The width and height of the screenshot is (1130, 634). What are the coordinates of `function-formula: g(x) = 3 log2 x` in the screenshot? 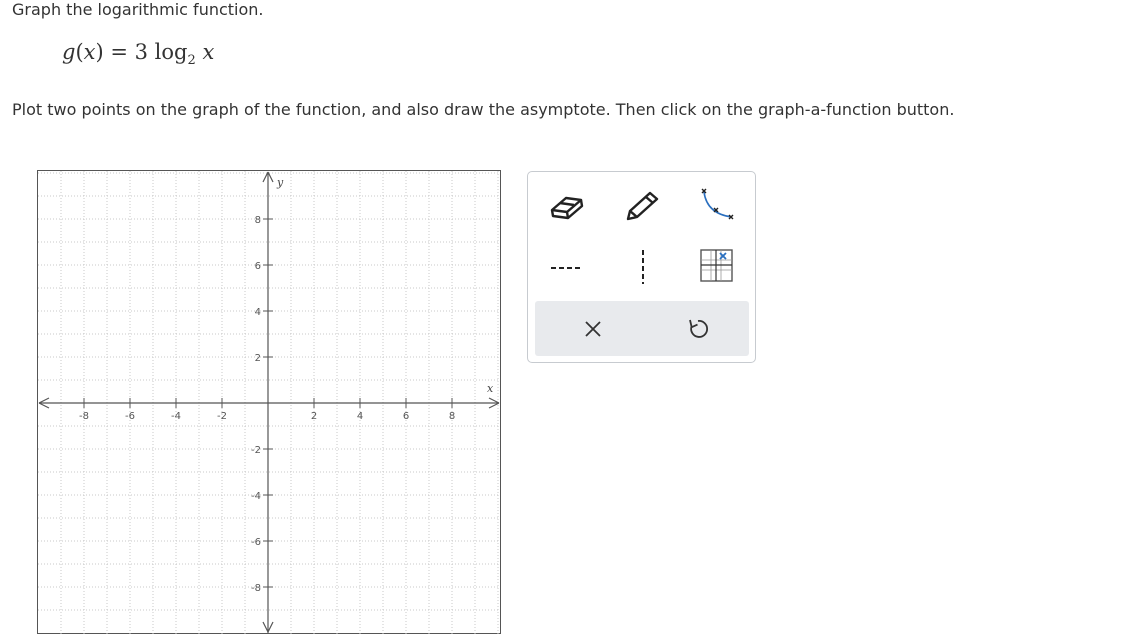 It's located at (138, 54).